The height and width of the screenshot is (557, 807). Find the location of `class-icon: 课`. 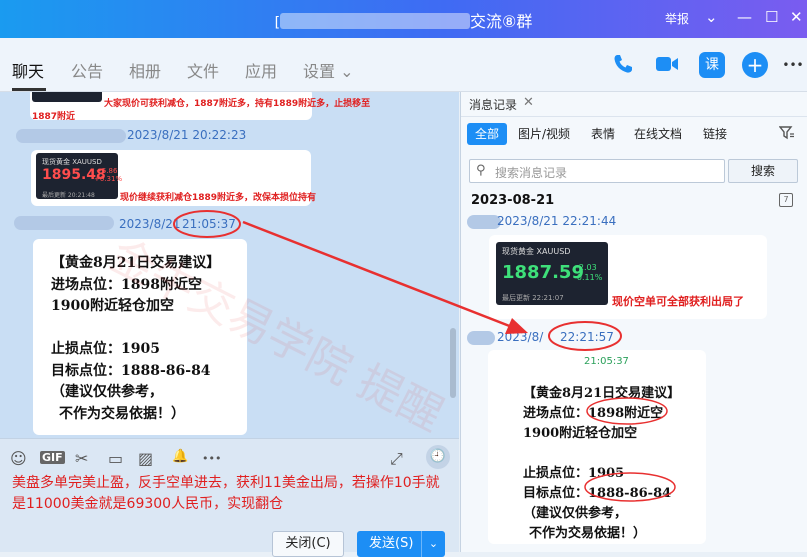

class-icon: 课 is located at coordinates (712, 65).